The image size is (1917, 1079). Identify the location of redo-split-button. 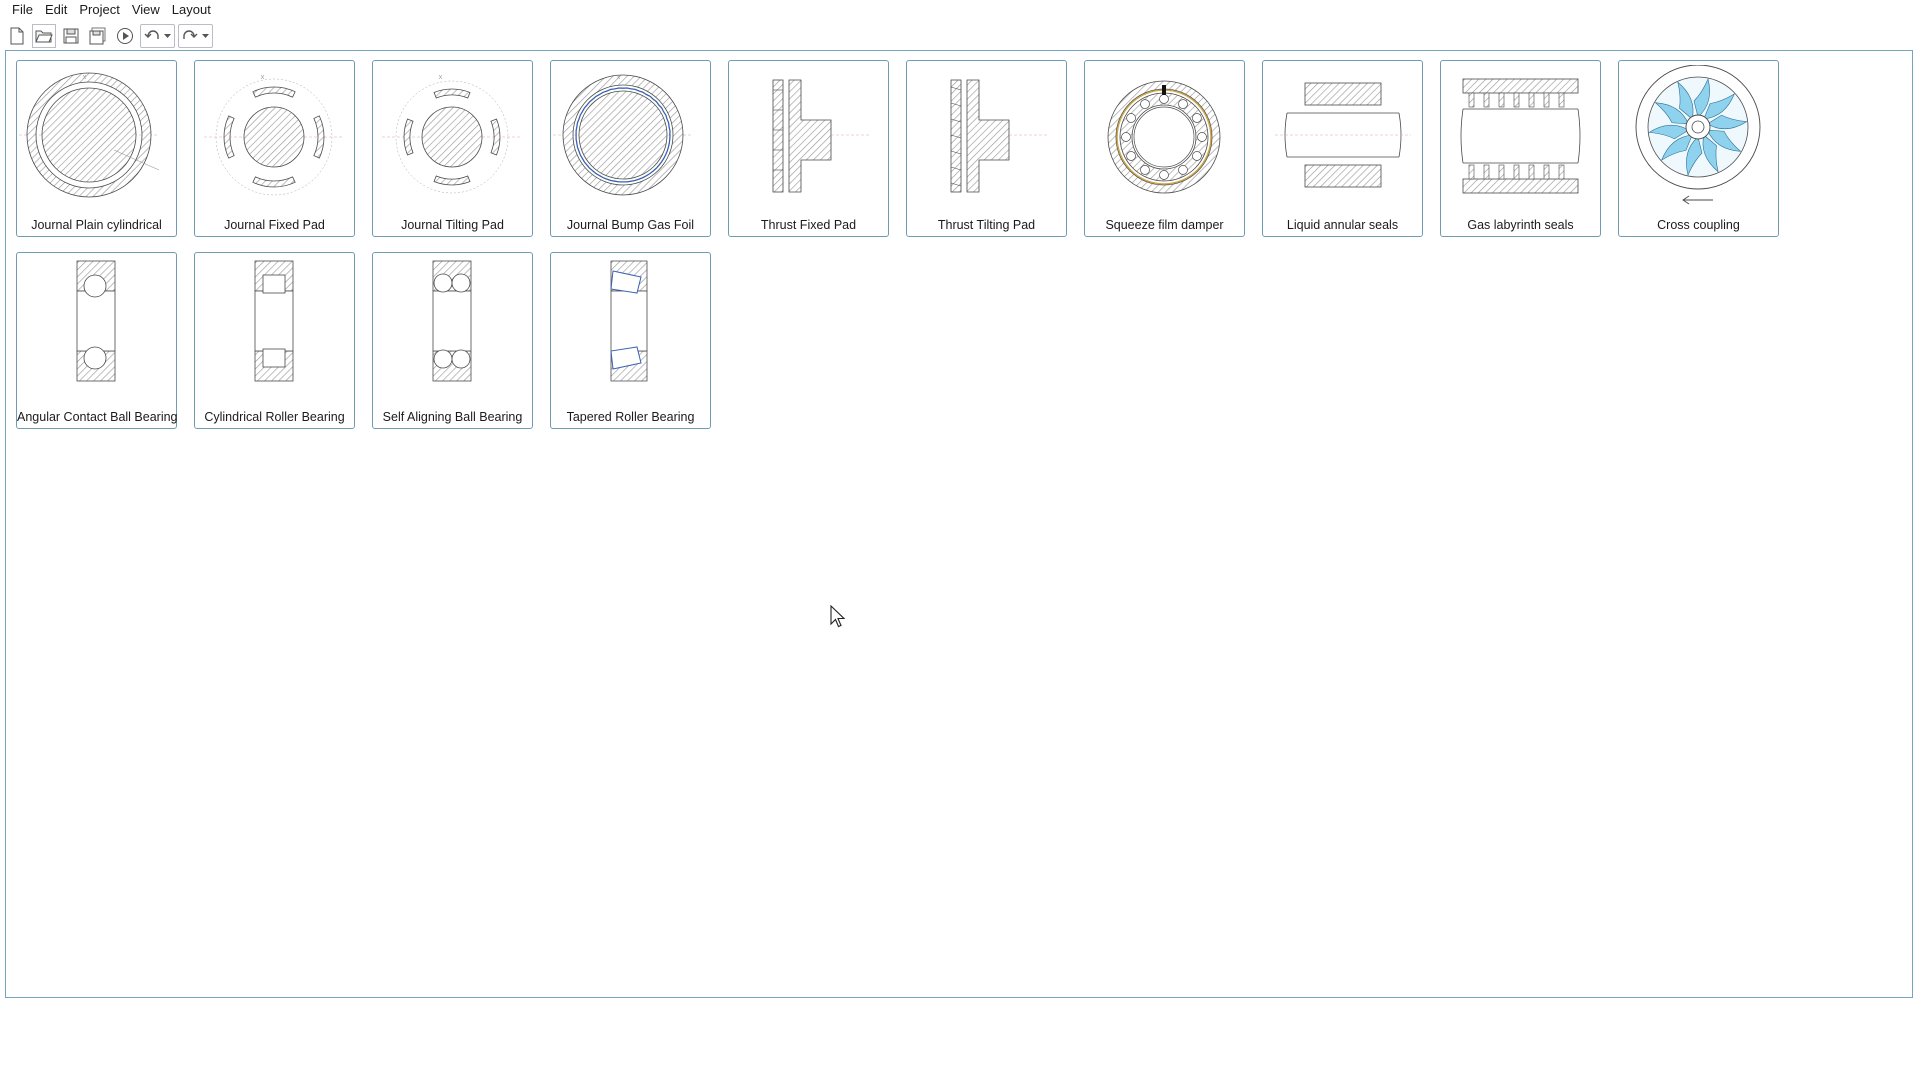
(195, 36).